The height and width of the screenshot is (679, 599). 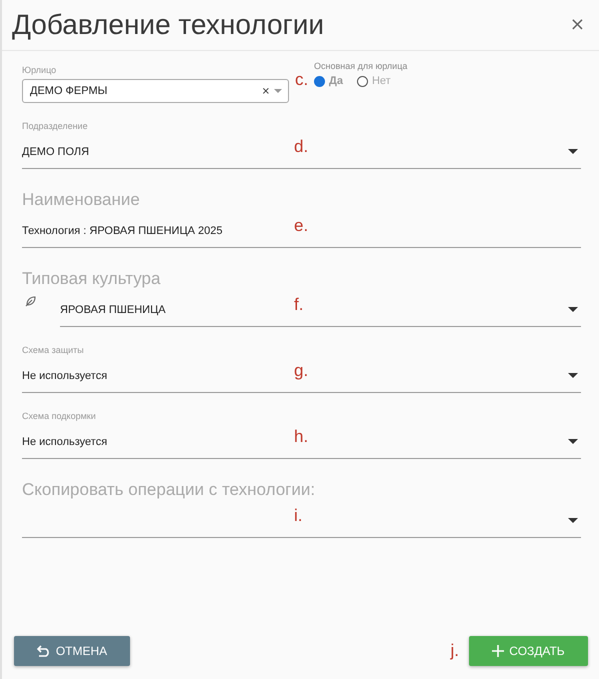 I want to click on annotation-label: d., so click(x=301, y=147).